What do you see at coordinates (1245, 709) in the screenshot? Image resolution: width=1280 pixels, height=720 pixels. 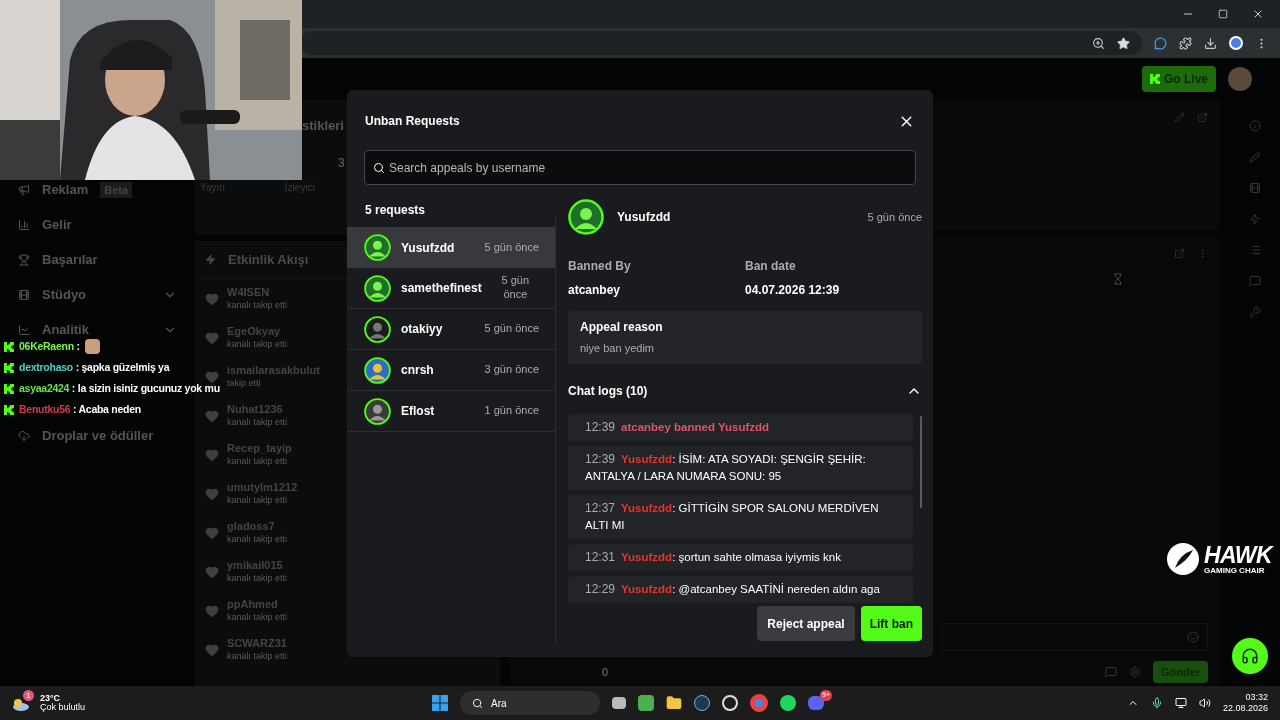 I see `clock-date: 22.08.2026` at bounding box center [1245, 709].